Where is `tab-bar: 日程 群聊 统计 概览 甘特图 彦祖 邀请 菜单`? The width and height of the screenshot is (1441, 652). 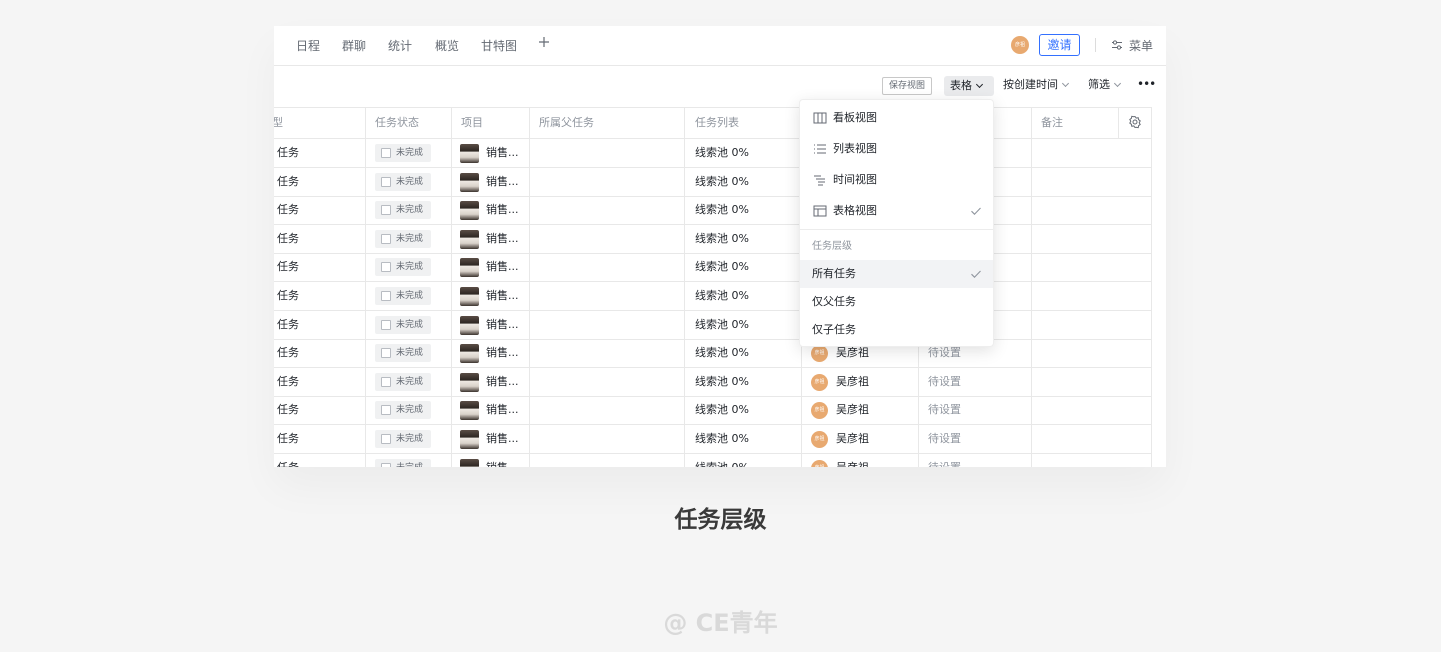 tab-bar: 日程 群聊 统计 概览 甘特图 彦祖 邀请 菜单 is located at coordinates (720, 46).